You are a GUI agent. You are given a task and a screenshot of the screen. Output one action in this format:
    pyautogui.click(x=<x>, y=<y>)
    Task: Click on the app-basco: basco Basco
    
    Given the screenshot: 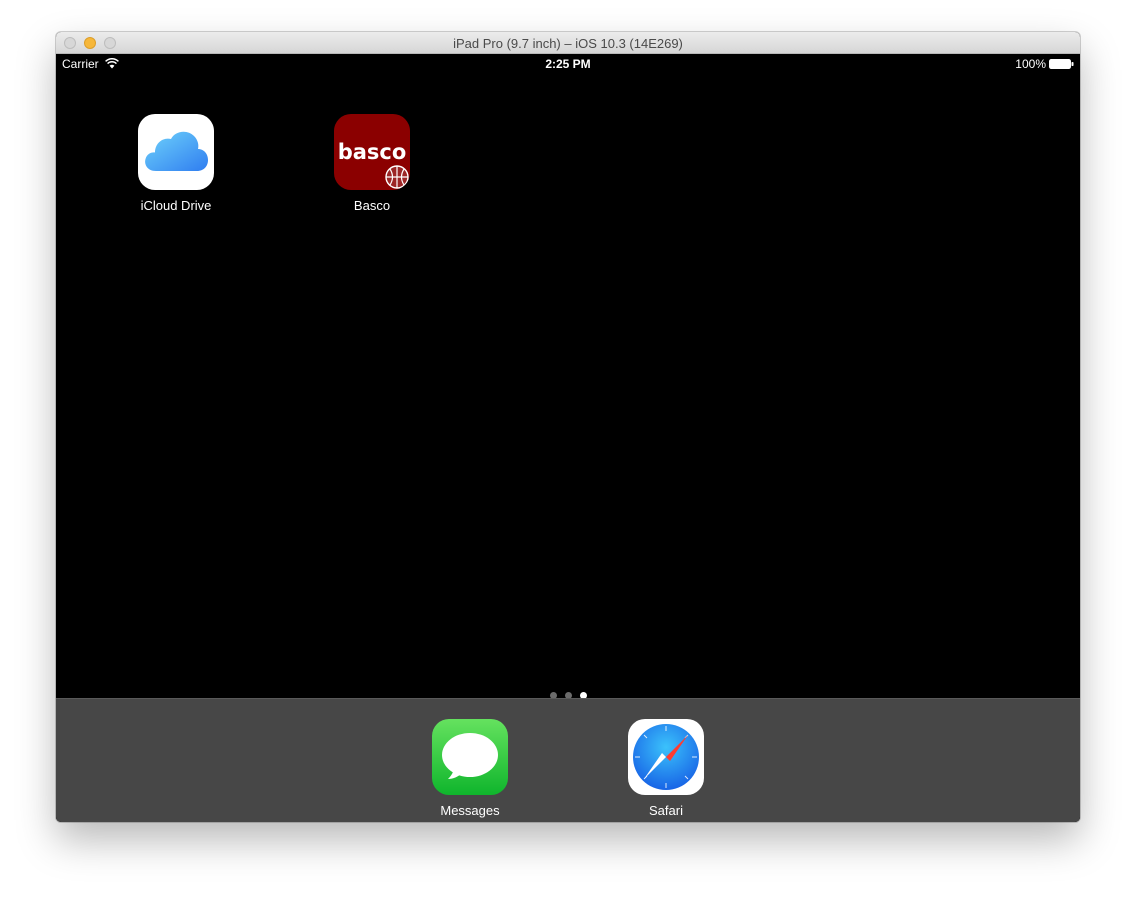 What is the action you would take?
    pyautogui.click(x=372, y=163)
    